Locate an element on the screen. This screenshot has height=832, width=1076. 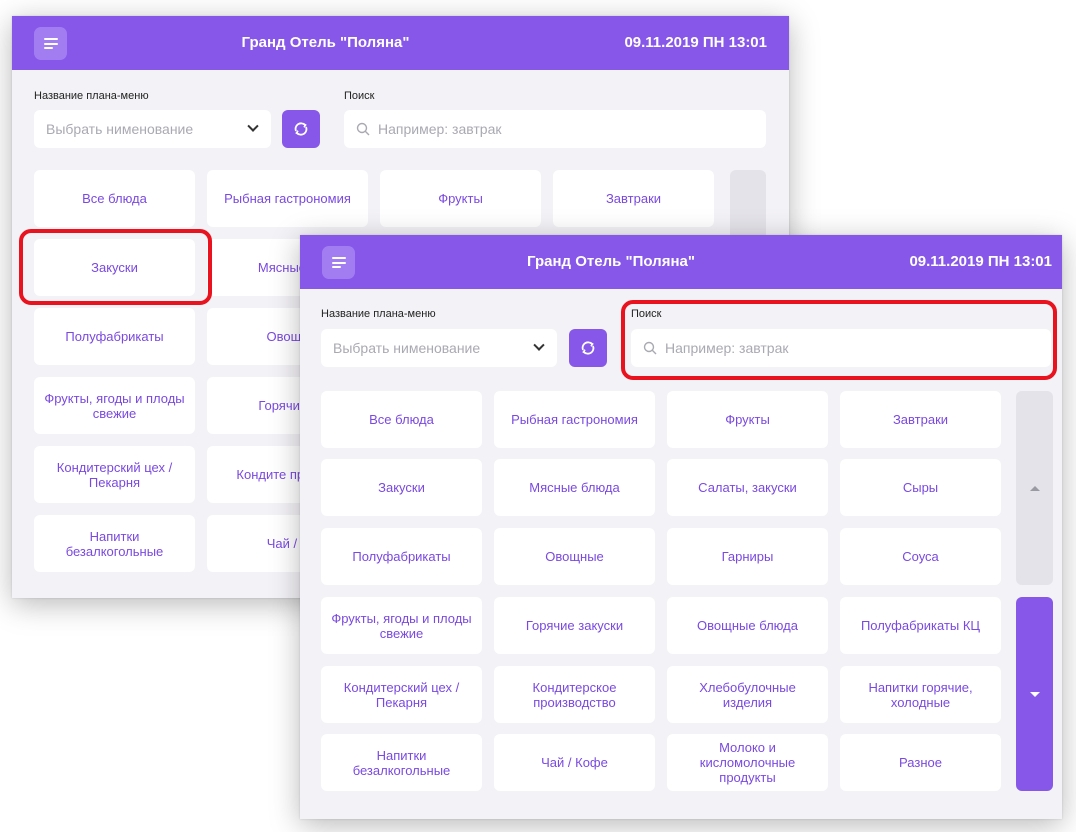
category-tile: Сыры is located at coordinates (920, 487).